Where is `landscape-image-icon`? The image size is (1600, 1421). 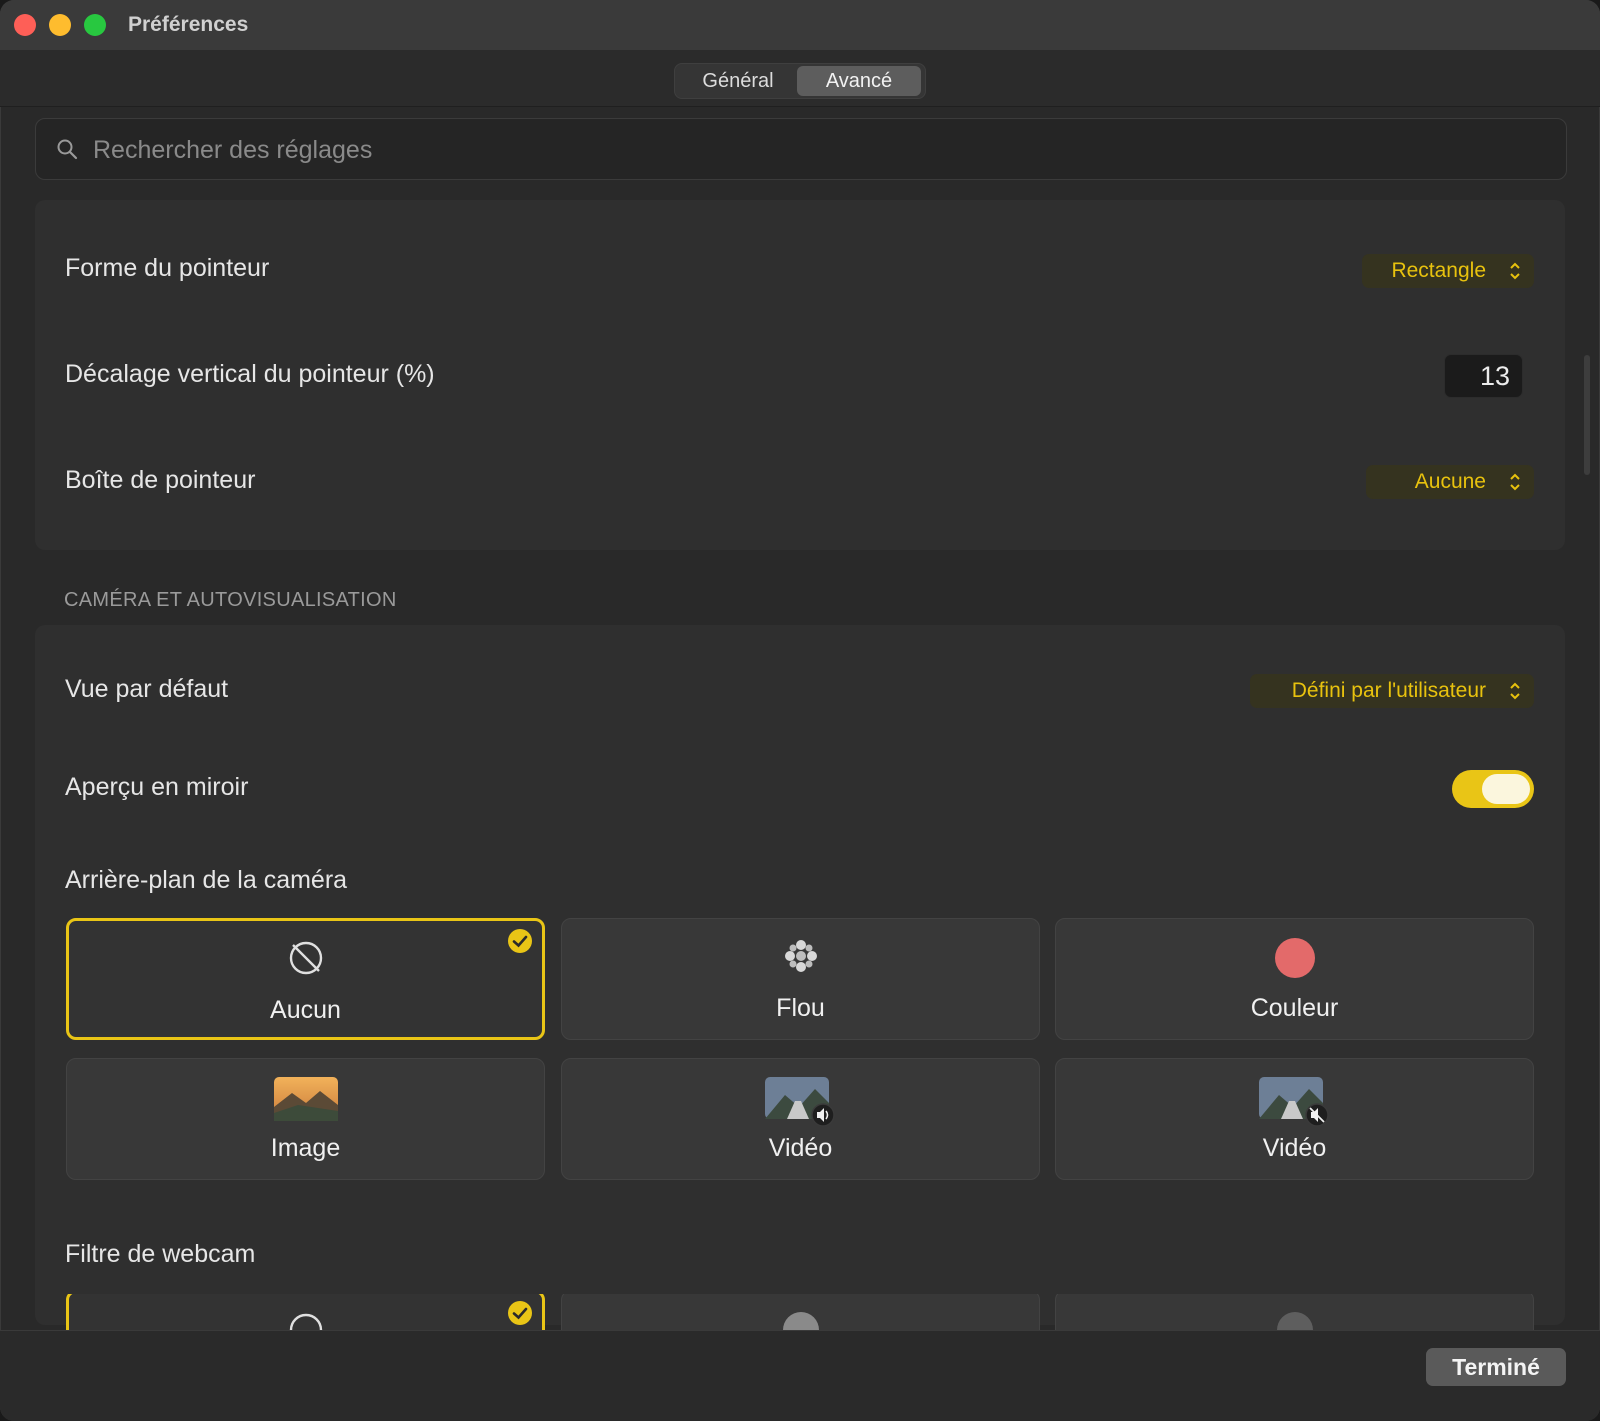
landscape-image-icon is located at coordinates (305, 1099).